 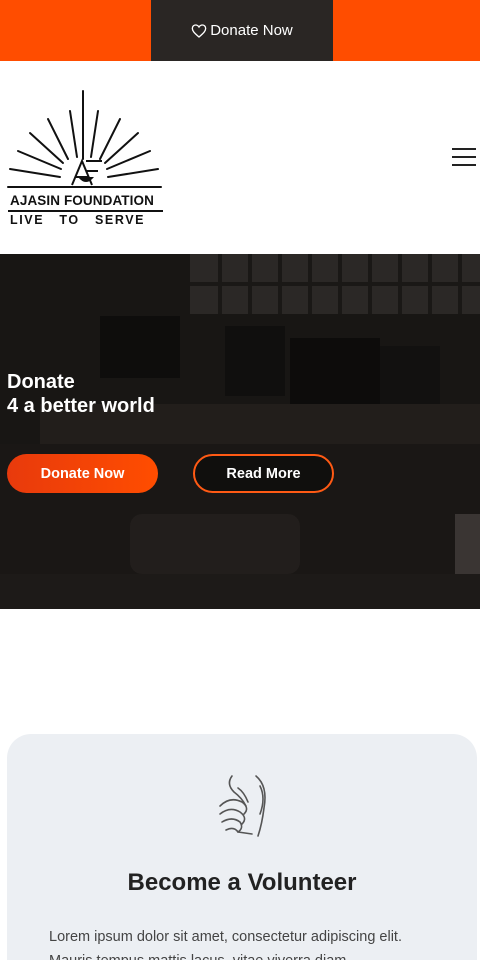 I want to click on logo-tagline-text: LIVE TO SERVE, so click(x=78, y=220).